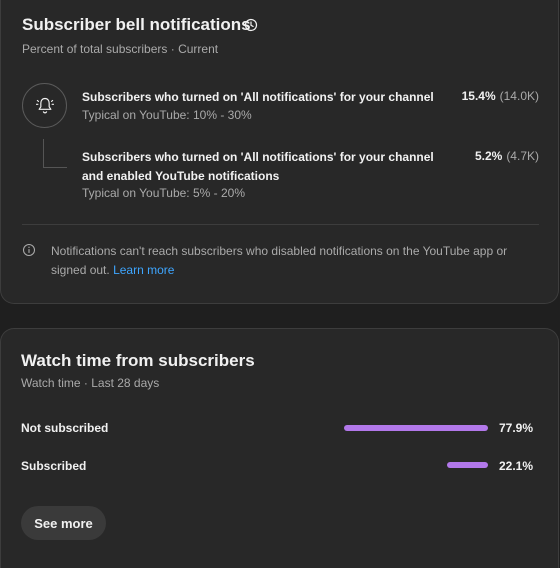 The width and height of the screenshot is (560, 568). What do you see at coordinates (167, 115) in the screenshot?
I see `all-notifications-typical: Typical on YouTube: 10% - 30%` at bounding box center [167, 115].